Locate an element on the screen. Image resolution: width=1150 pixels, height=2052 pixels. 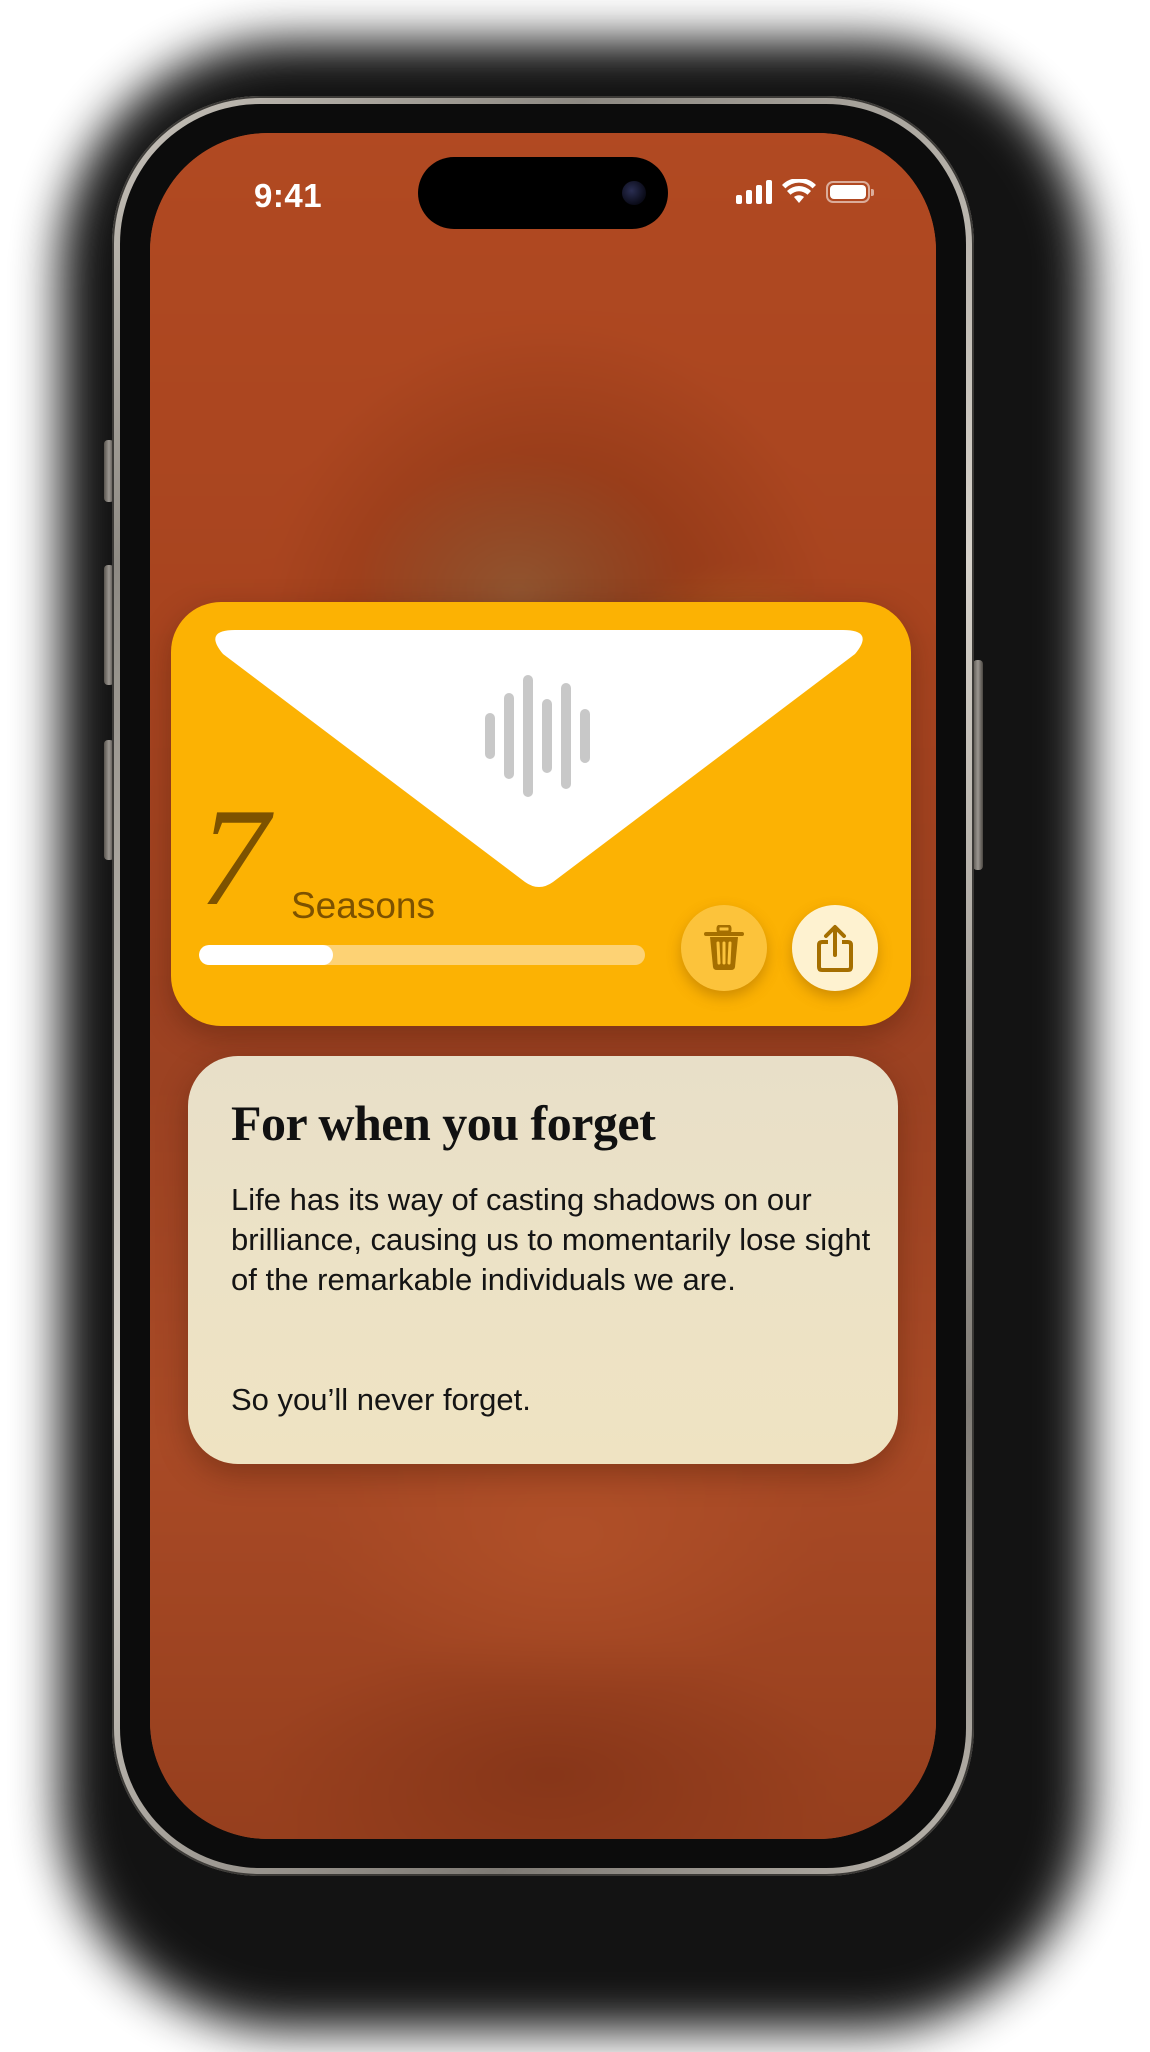
progress-fill is located at coordinates (266, 955).